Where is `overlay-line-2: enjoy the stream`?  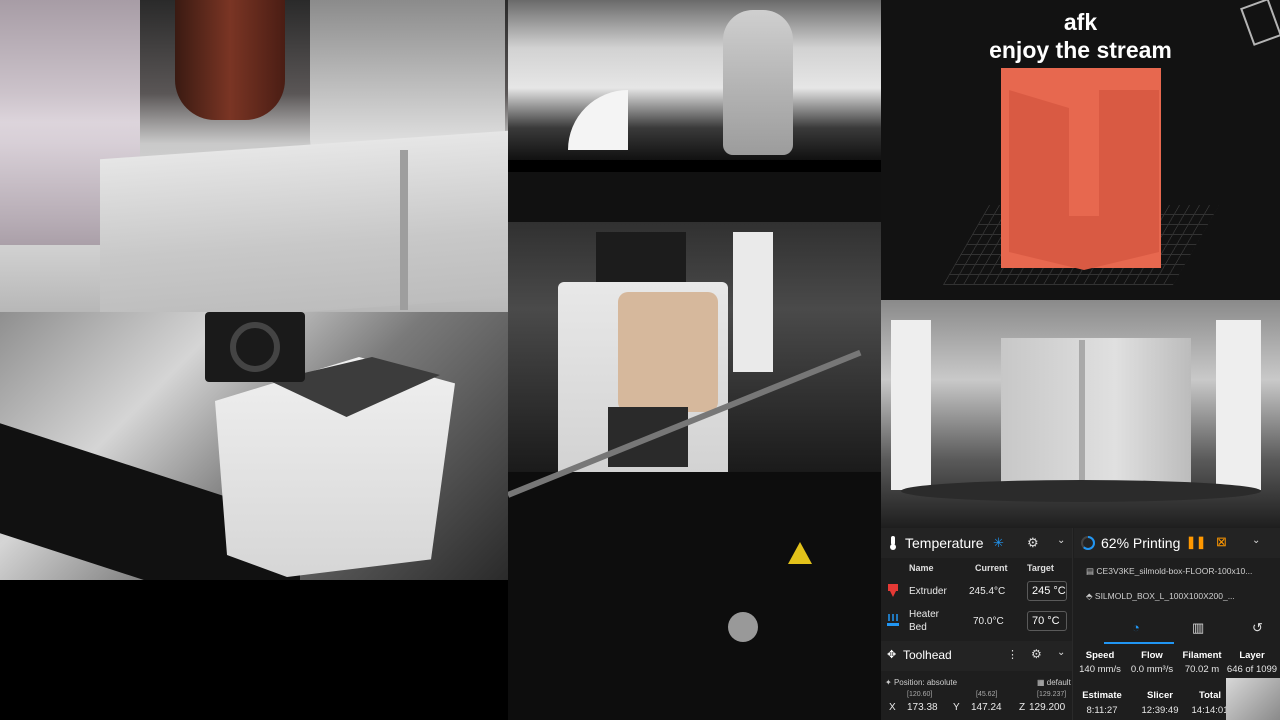
overlay-line-2: enjoy the stream is located at coordinates (1080, 50).